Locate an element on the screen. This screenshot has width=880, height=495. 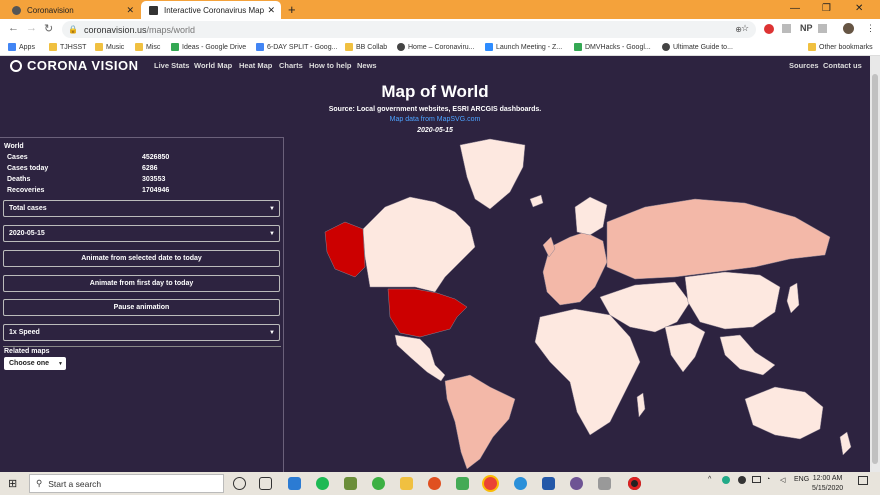
map-region-china is located at coordinates (732, 300).